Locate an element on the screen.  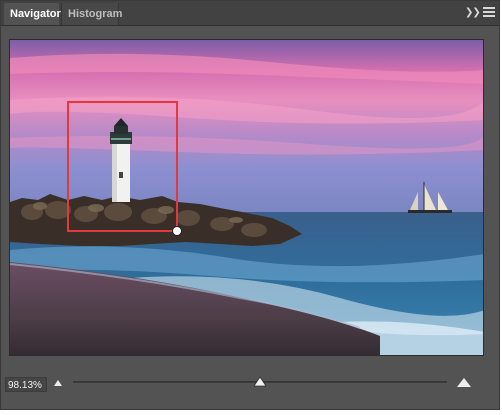
double-chevron-right-icon: ❯❯ is located at coordinates (473, 13).